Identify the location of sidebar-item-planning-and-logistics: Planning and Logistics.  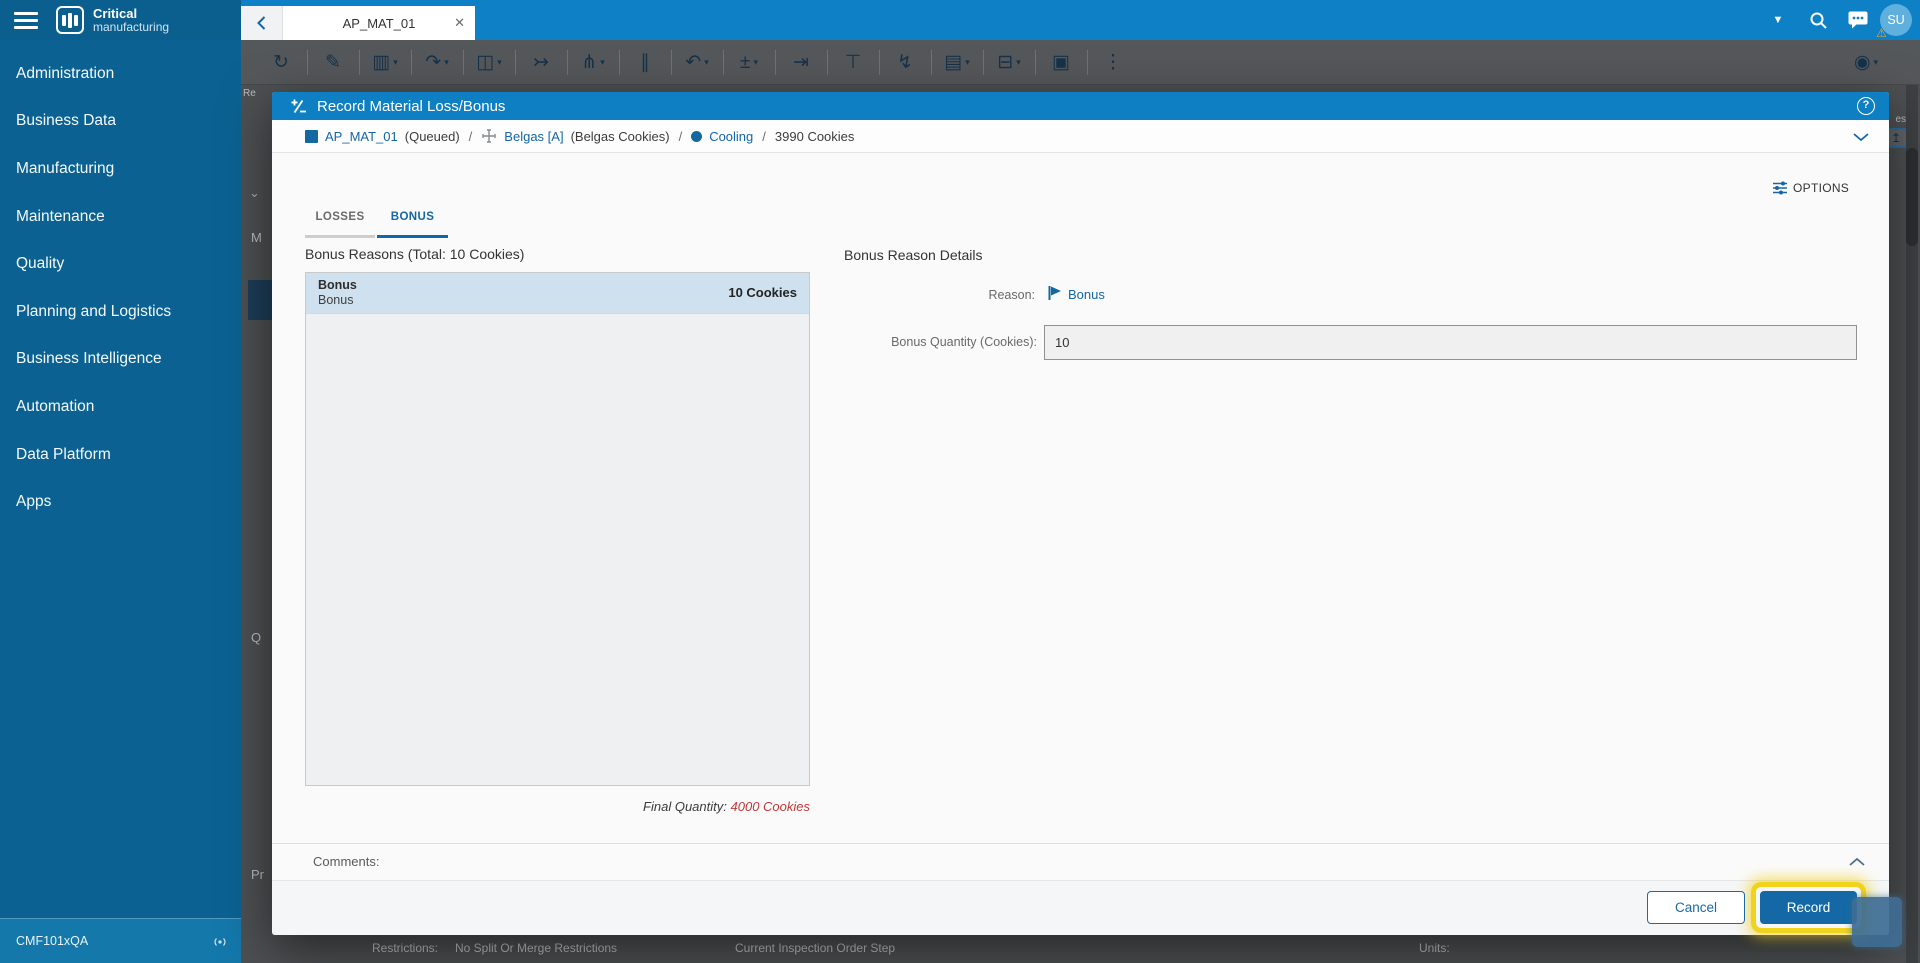
(120, 312).